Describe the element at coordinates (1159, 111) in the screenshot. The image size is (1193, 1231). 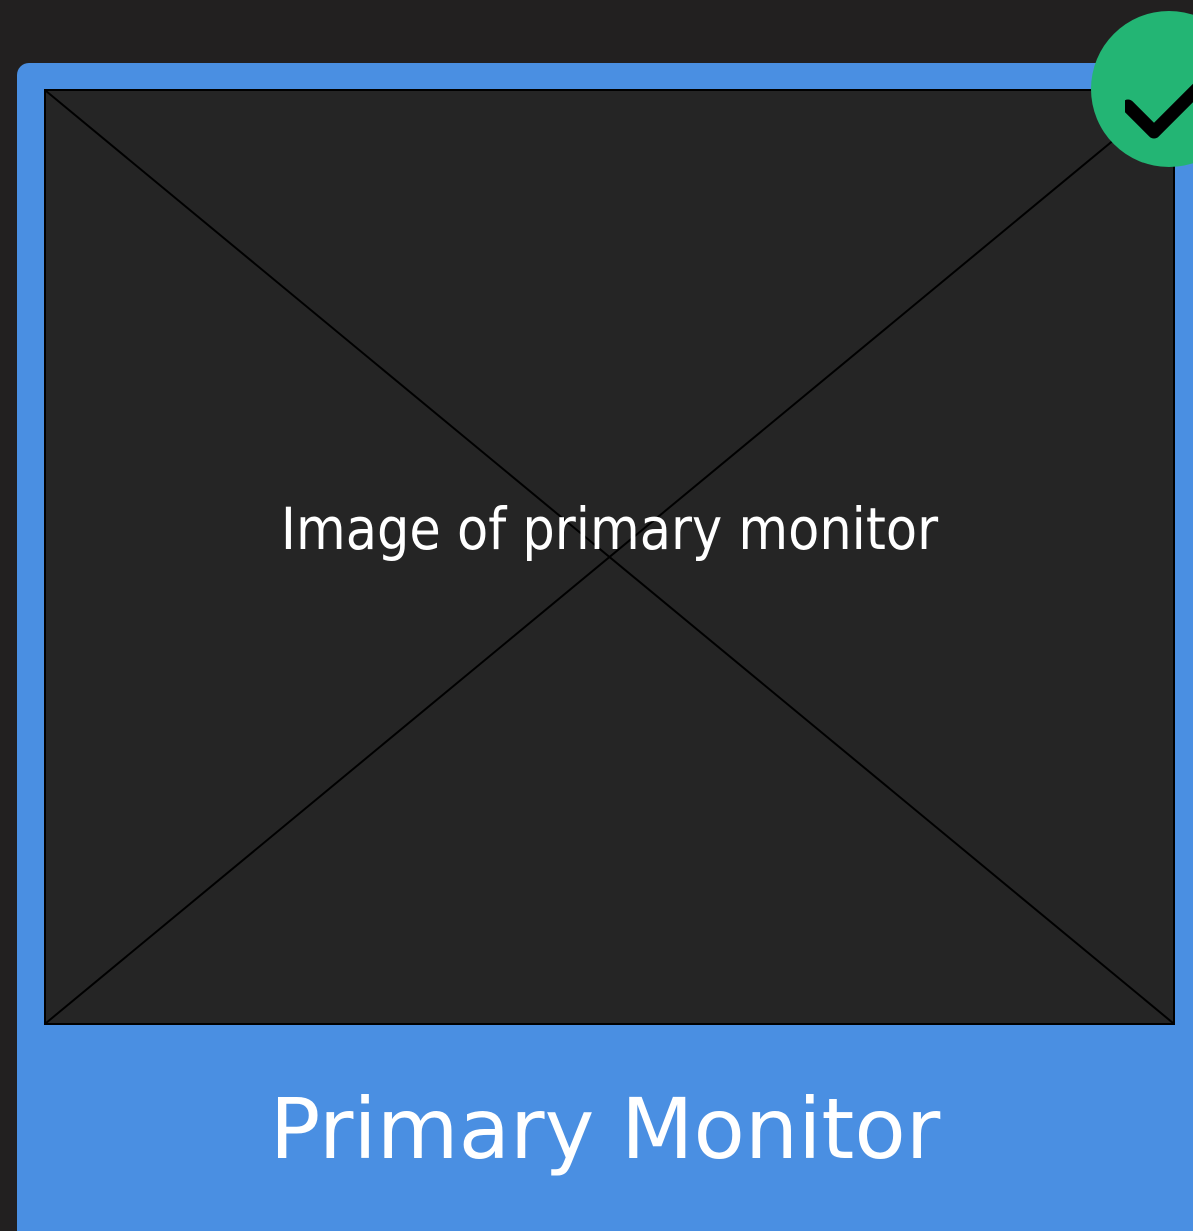
I see `checkmark-icon` at that location.